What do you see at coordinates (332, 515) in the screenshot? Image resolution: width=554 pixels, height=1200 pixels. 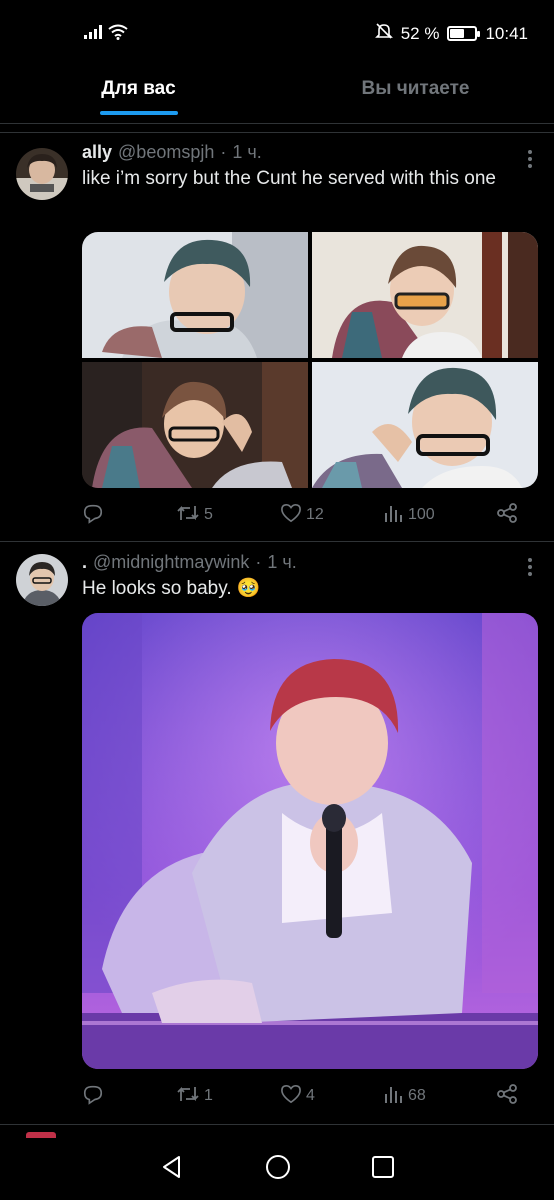 I see `like-button: 12` at bounding box center [332, 515].